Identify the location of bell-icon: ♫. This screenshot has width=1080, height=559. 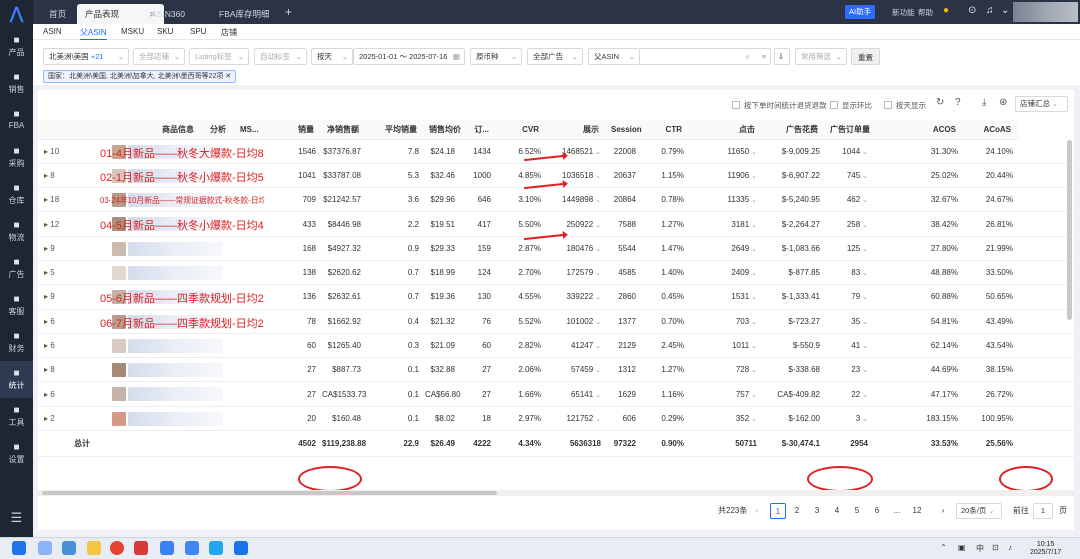
(990, 10).